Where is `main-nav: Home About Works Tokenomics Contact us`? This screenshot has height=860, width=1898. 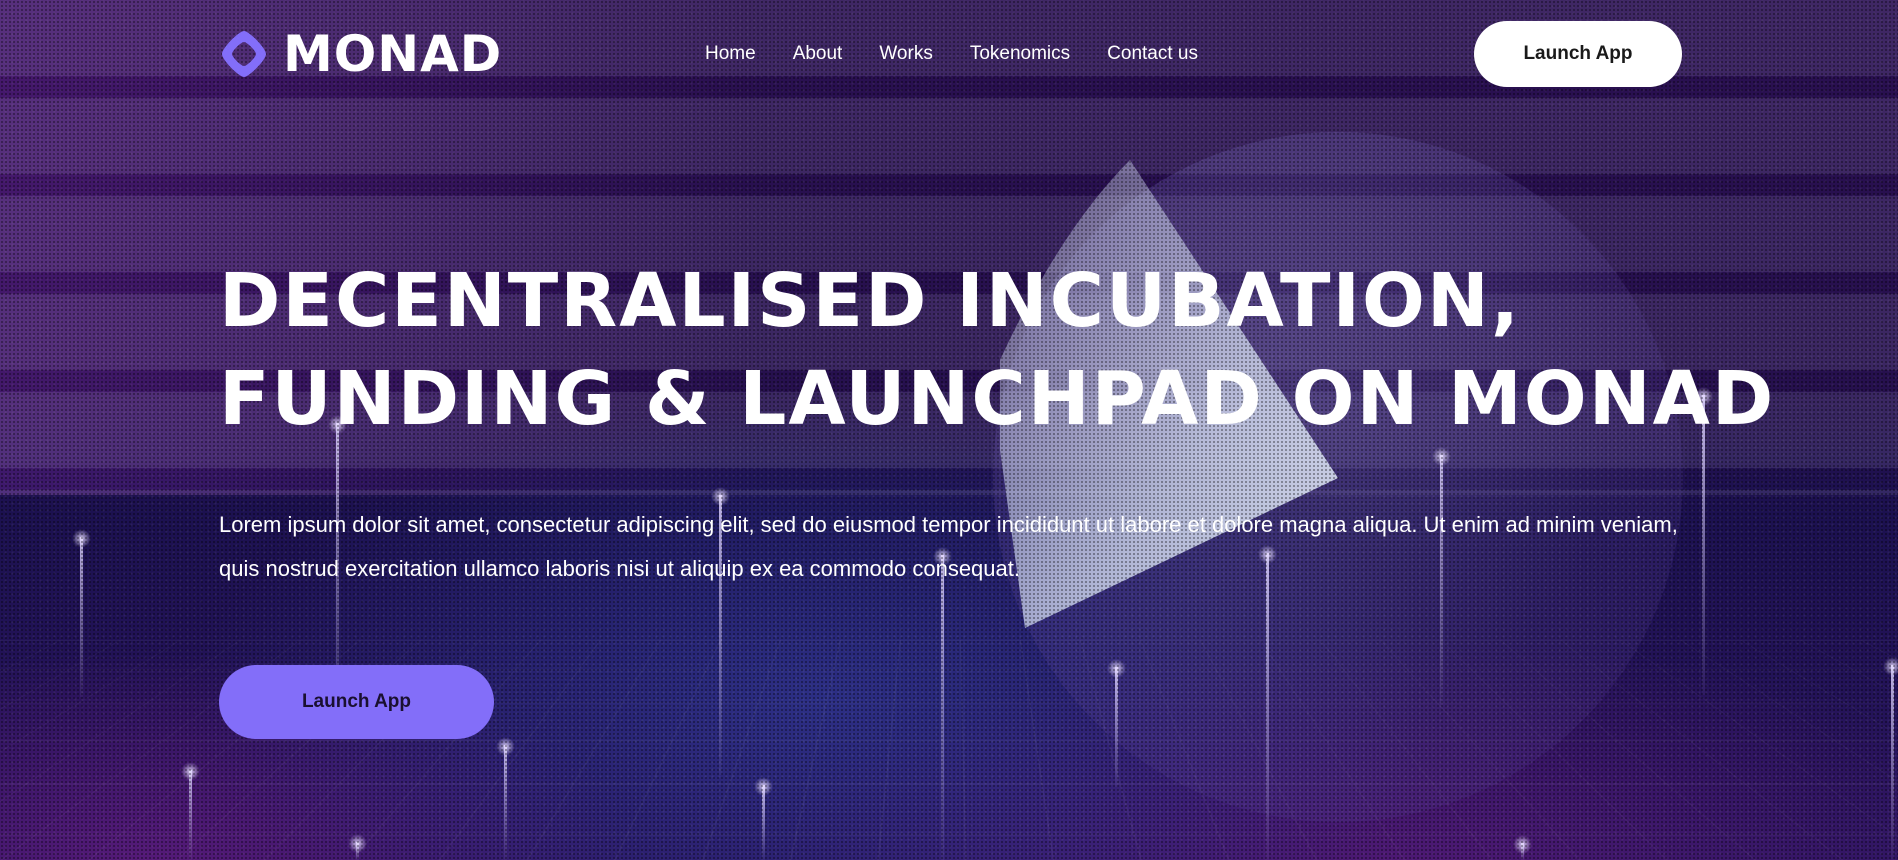
main-nav: Home About Works Tokenomics Contact us is located at coordinates (970, 54).